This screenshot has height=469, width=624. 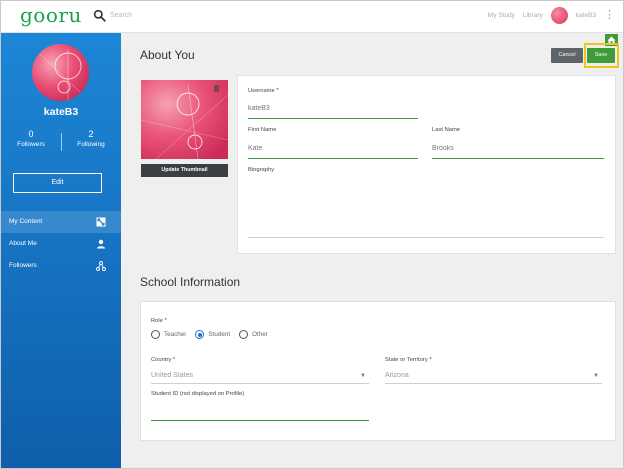 What do you see at coordinates (333, 148) in the screenshot?
I see `first-name-field` at bounding box center [333, 148].